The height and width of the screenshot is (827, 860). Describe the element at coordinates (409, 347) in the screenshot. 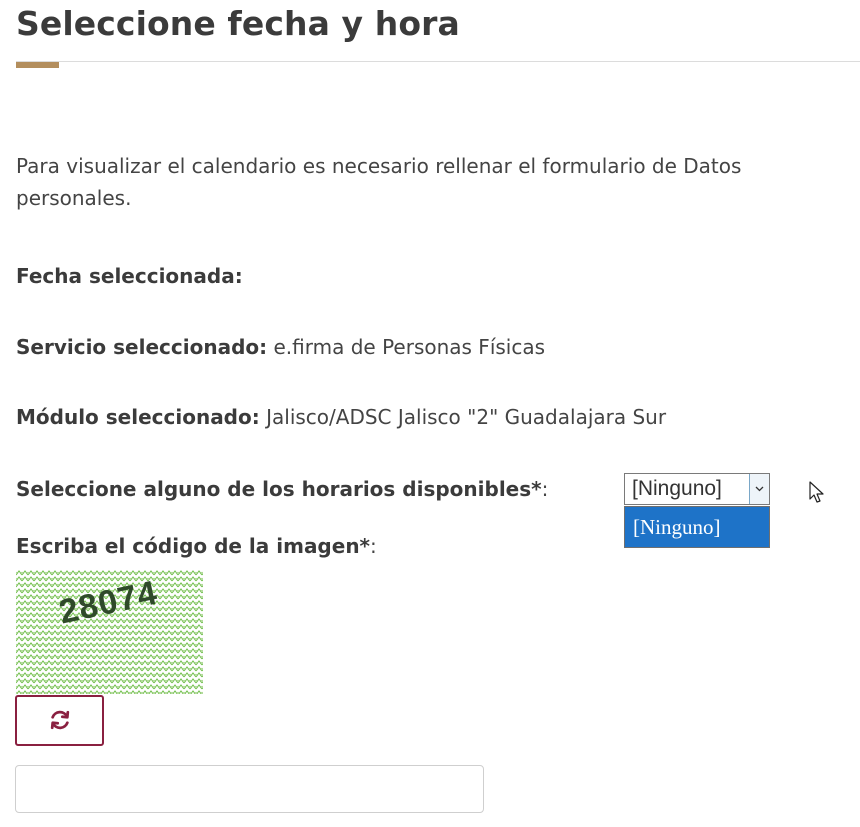

I see `selected-service-value: e.firma de Personas Físicas` at that location.